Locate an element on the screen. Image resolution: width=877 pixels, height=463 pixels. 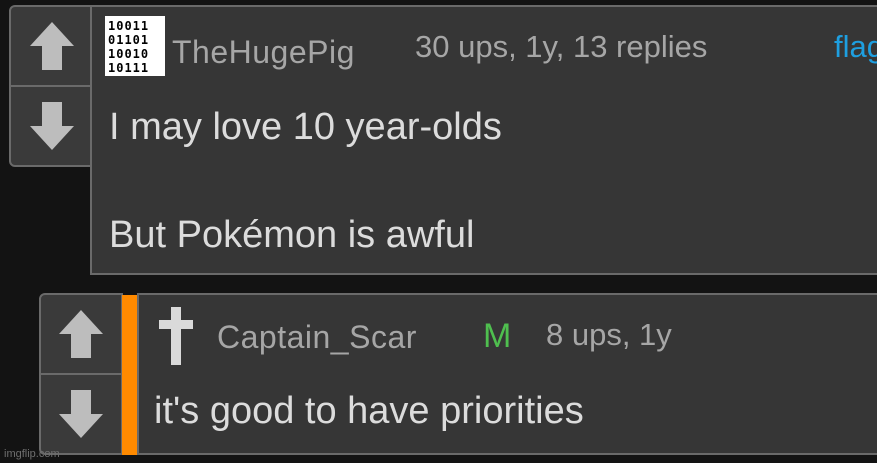
avatar-row: 01101 is located at coordinates (129, 40).